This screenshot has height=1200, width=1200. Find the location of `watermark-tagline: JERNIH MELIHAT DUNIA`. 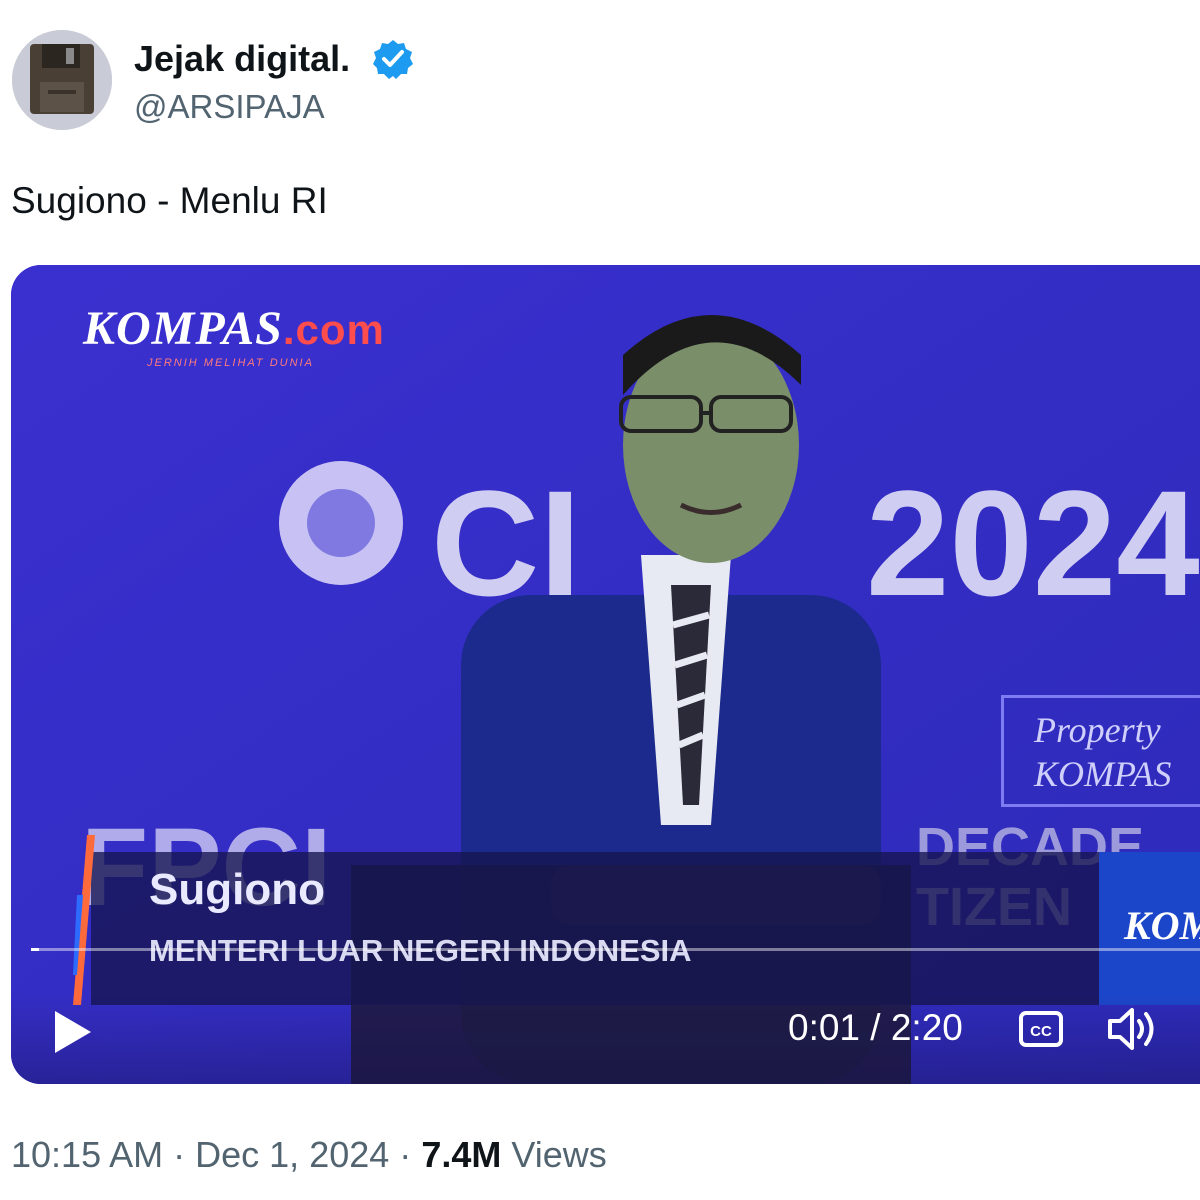

watermark-tagline: JERNIH MELIHAT DUNIA is located at coordinates (230, 363).